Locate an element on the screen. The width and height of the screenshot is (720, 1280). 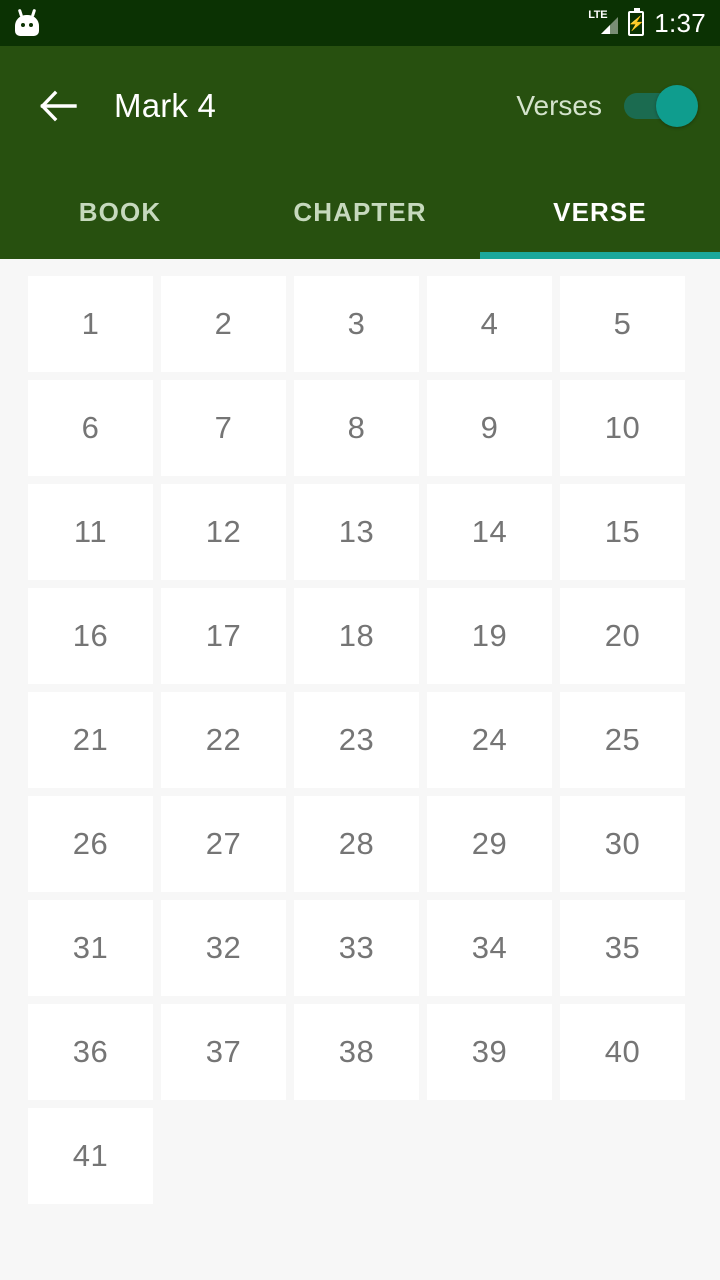
verse-cell: 3 is located at coordinates (356, 324).